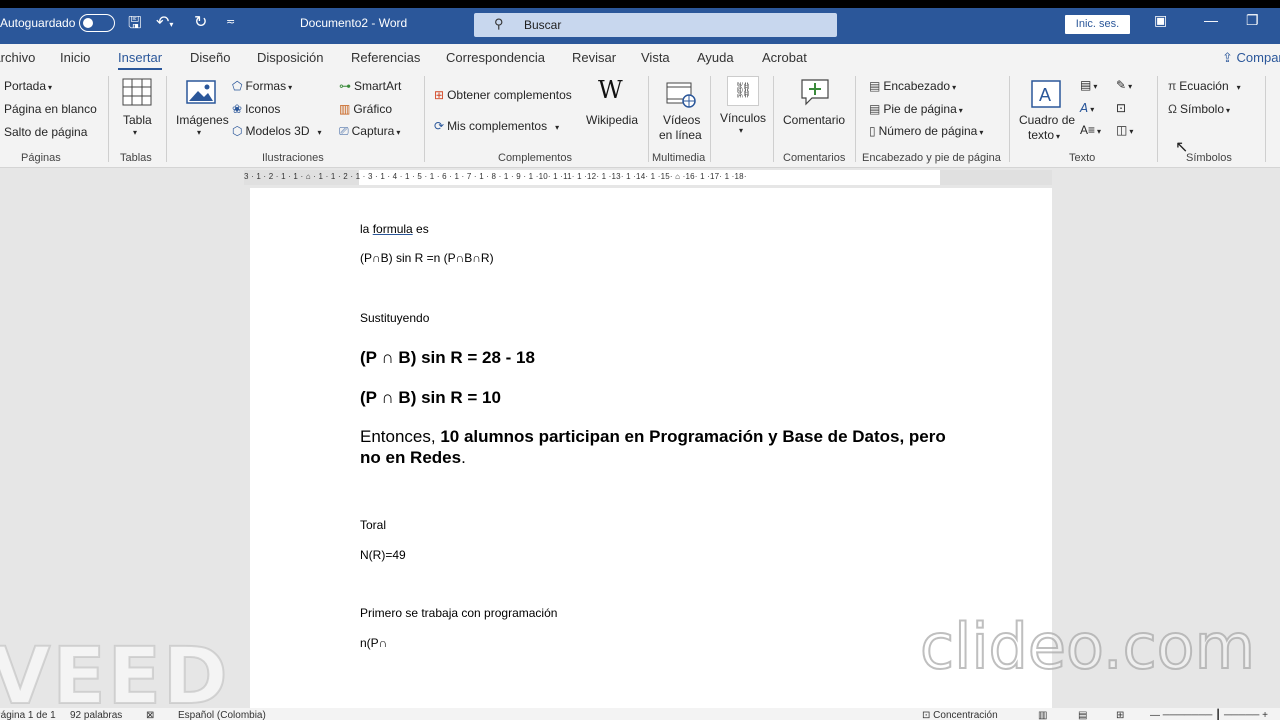  What do you see at coordinates (17, 57) in the screenshot?
I see `tab-archivo: Archivo` at bounding box center [17, 57].